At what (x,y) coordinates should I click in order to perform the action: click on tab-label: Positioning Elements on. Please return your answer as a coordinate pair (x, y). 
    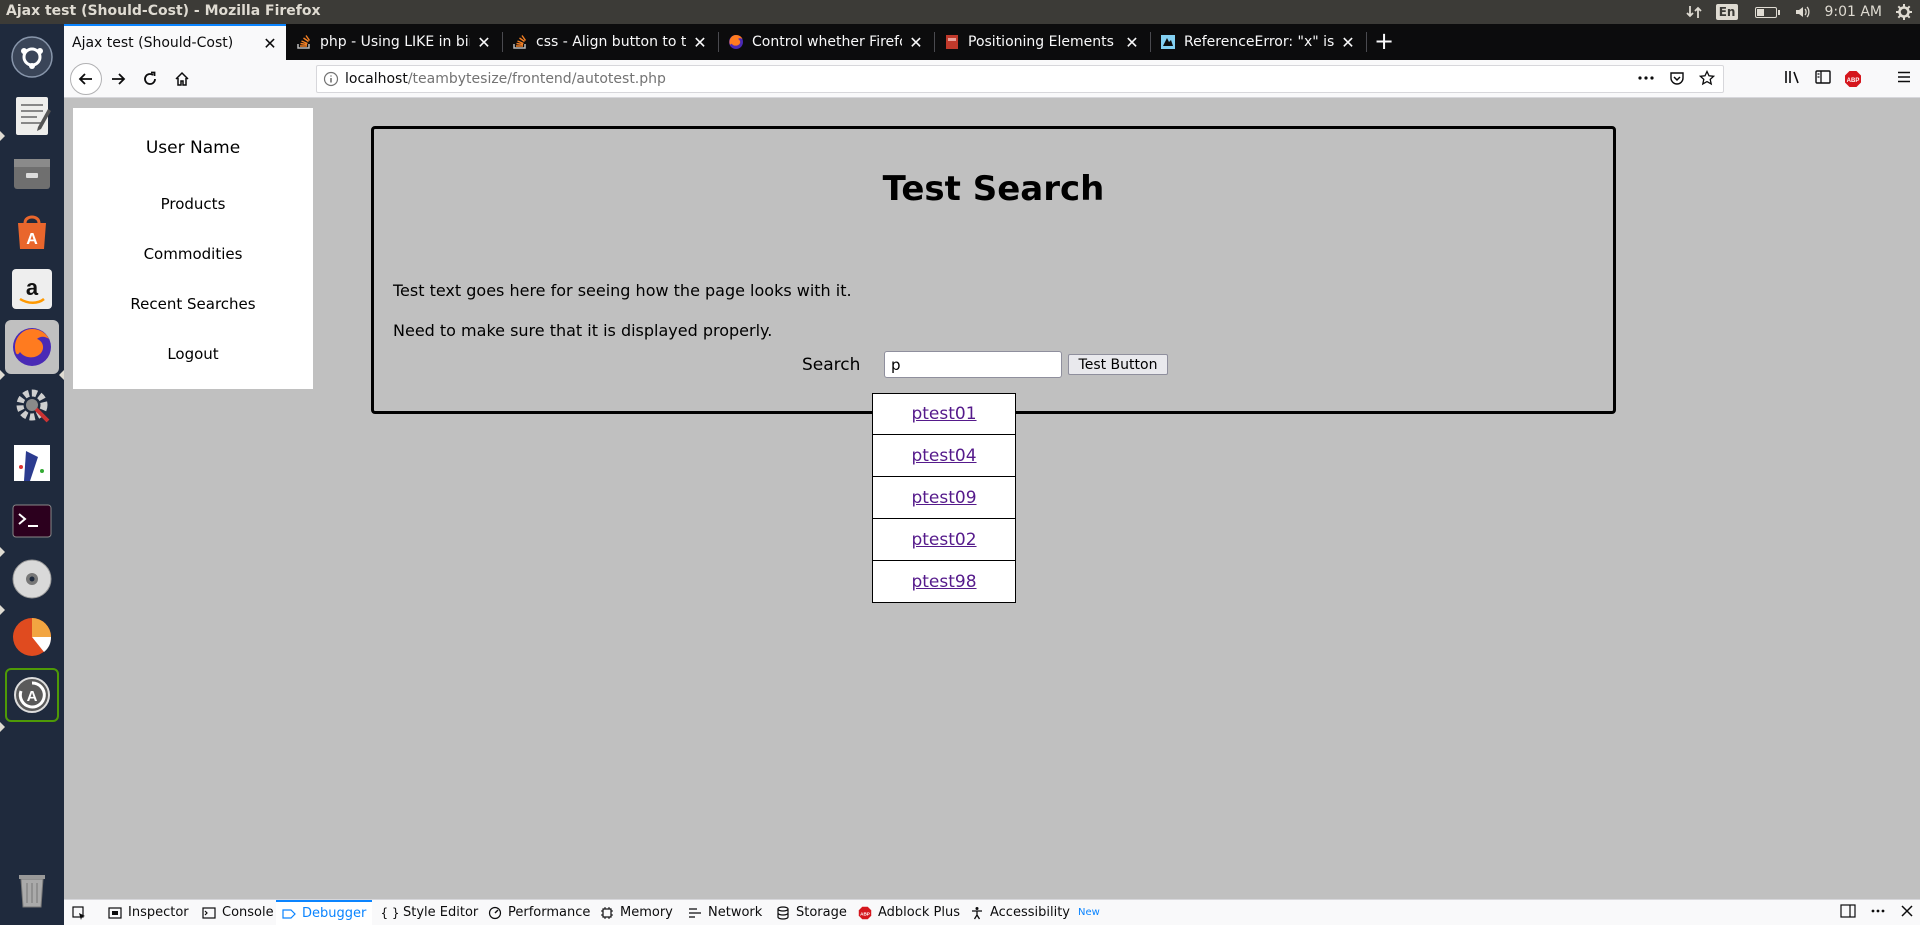
    Looking at the image, I should click on (1043, 42).